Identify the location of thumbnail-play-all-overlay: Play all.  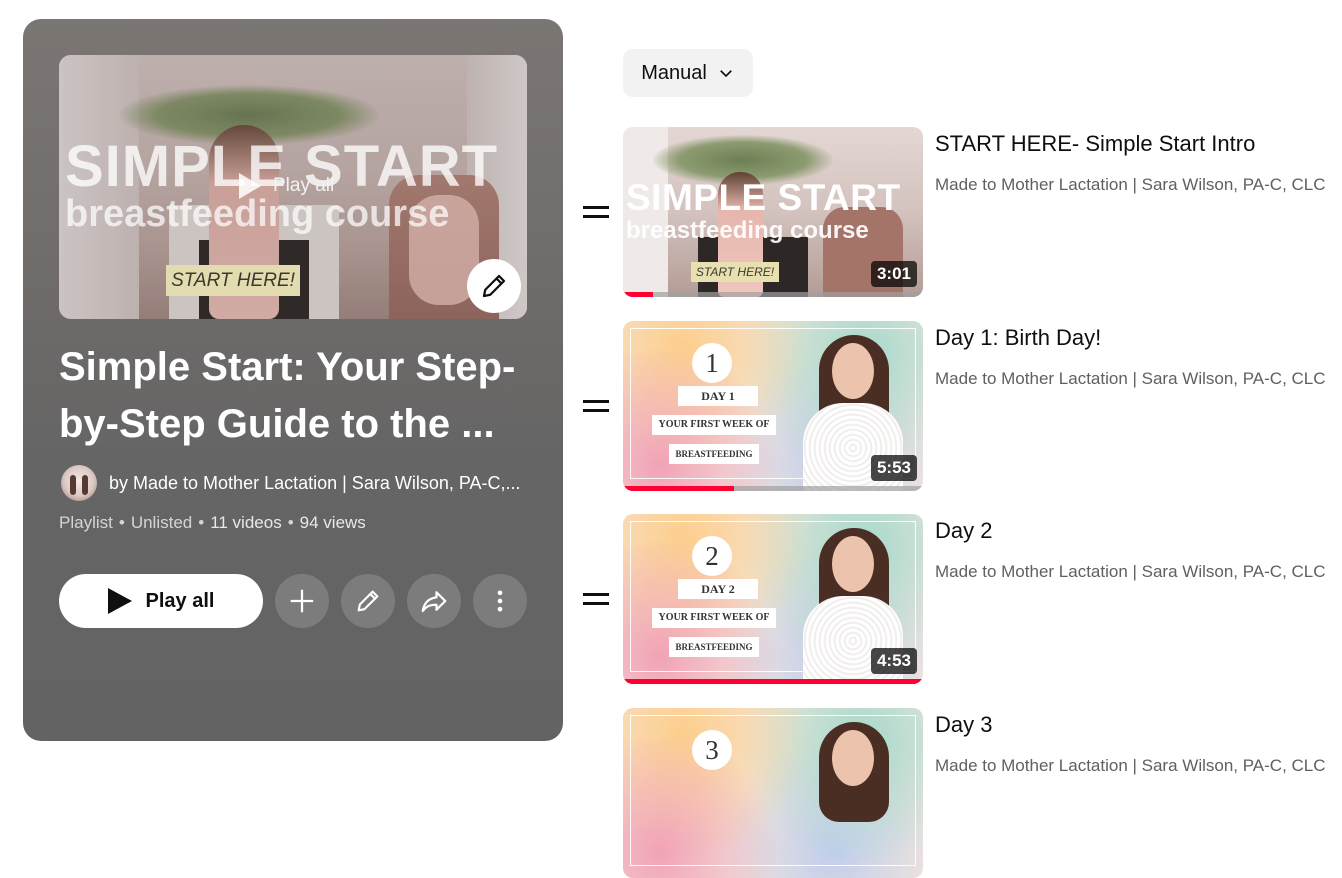
(286, 186).